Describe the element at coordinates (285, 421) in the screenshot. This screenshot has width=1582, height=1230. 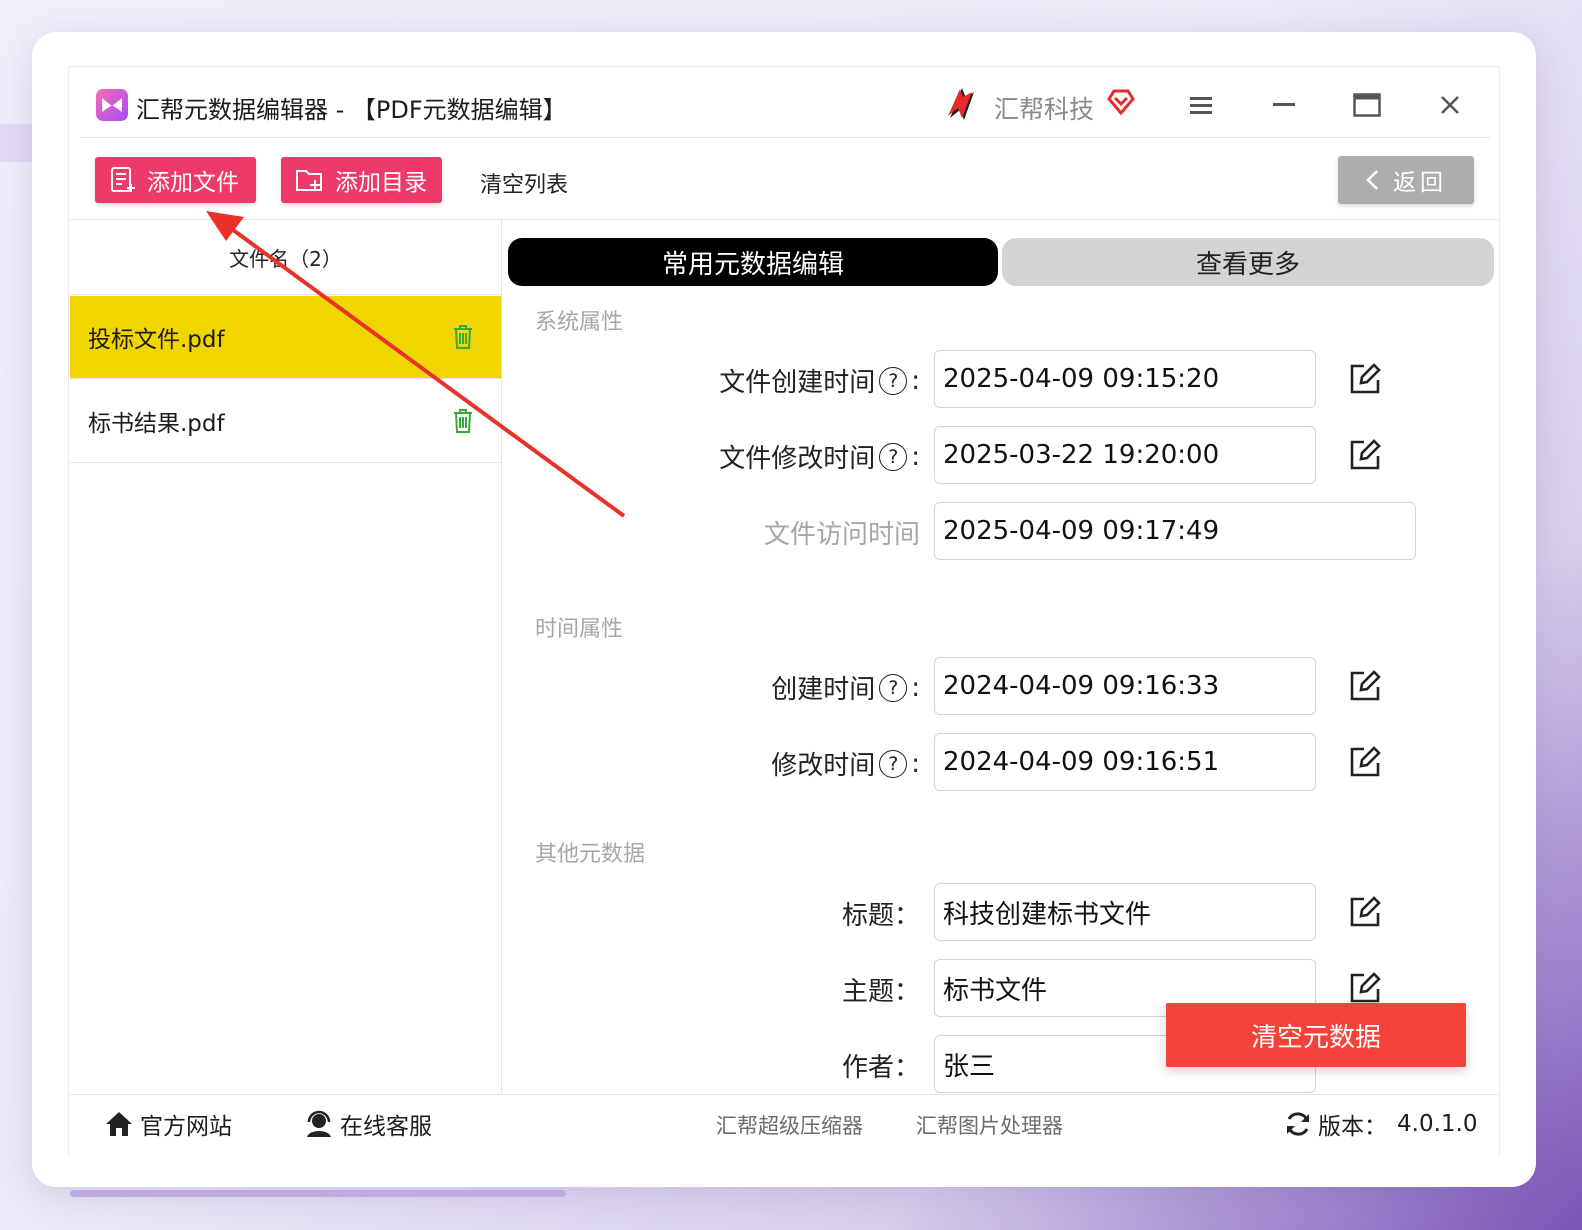
I see `file-list-item: 标书结果.pdf` at that location.